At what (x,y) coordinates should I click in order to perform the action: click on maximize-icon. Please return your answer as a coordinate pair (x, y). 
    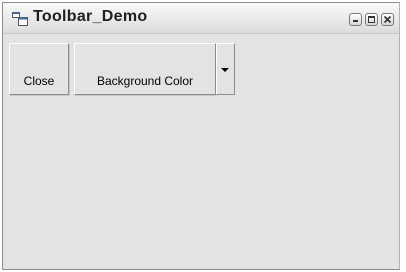
    Looking at the image, I should click on (371, 19).